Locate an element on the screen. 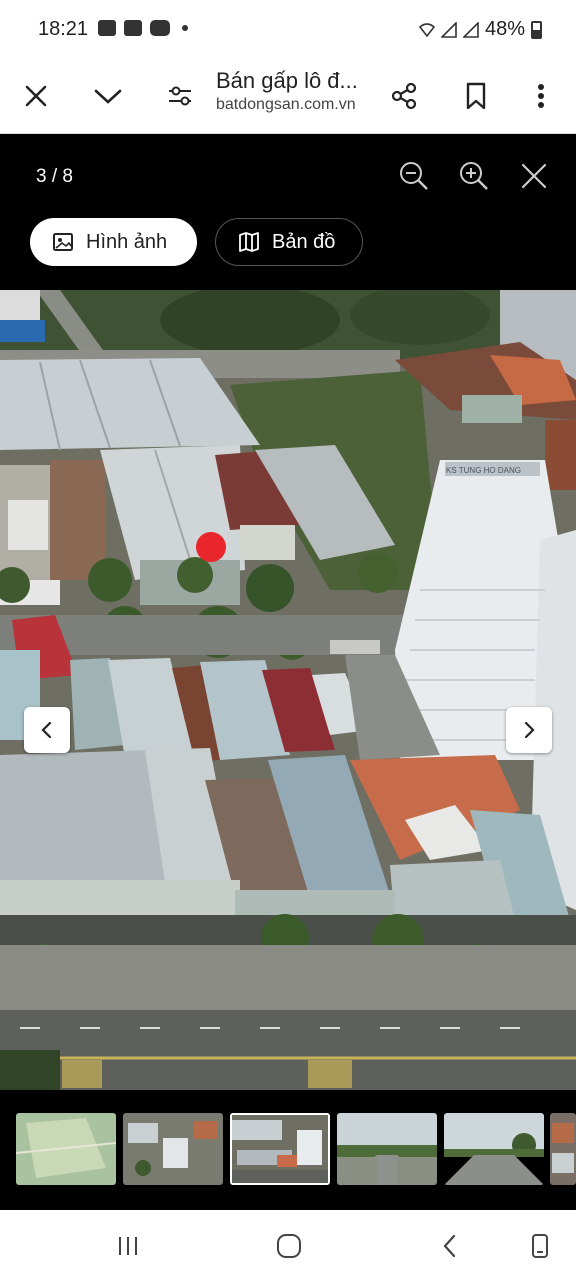  system-navigation-bar is located at coordinates (288, 1245).